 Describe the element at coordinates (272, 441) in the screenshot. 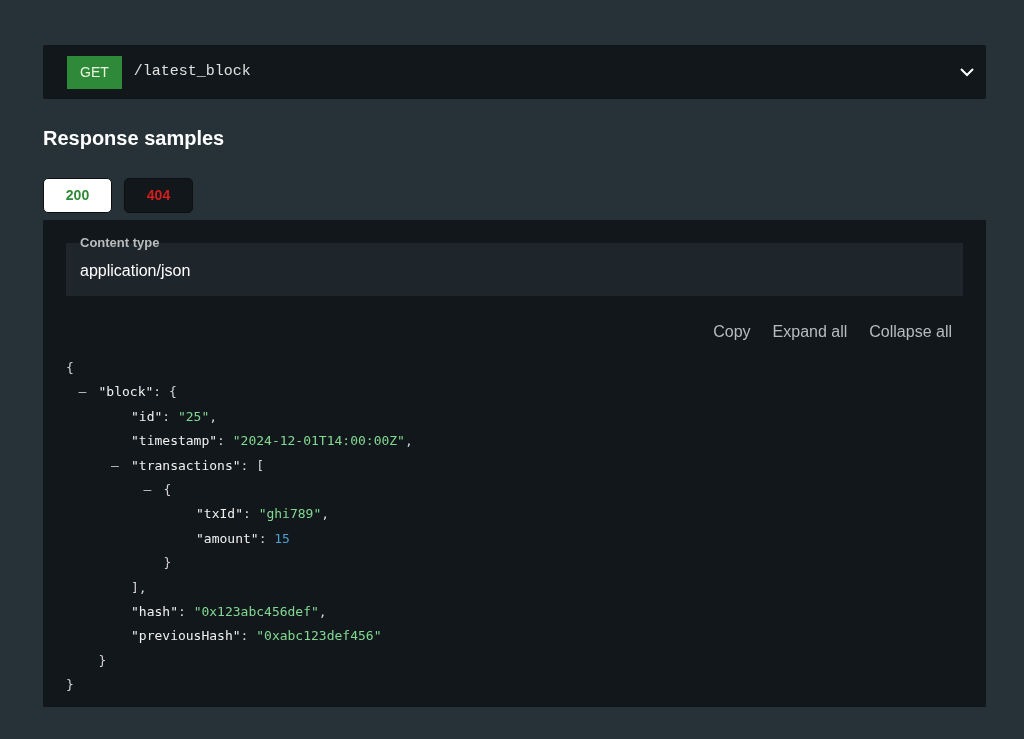

I see `code-line: "timestamp": "2024-12-01T14:00:00Z",` at that location.